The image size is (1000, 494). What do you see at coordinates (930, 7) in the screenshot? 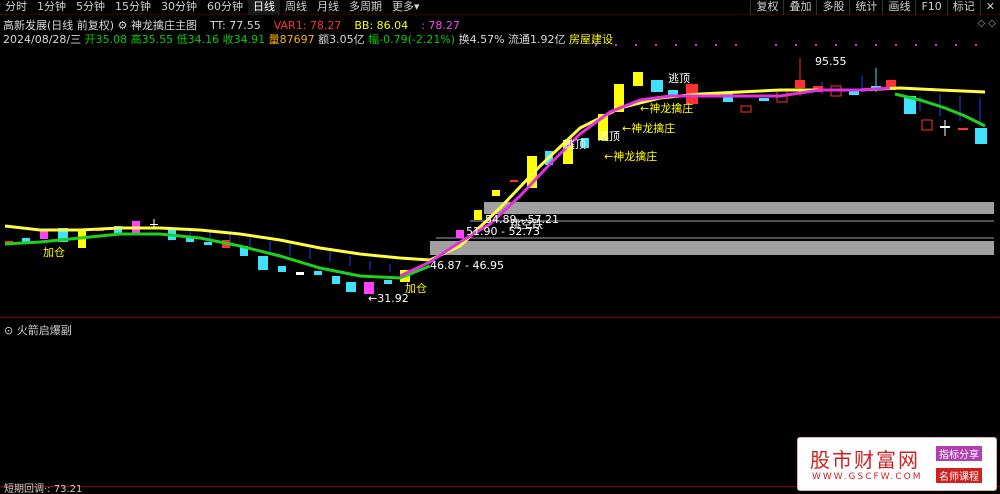
I see `f10-button: F10` at bounding box center [930, 7].